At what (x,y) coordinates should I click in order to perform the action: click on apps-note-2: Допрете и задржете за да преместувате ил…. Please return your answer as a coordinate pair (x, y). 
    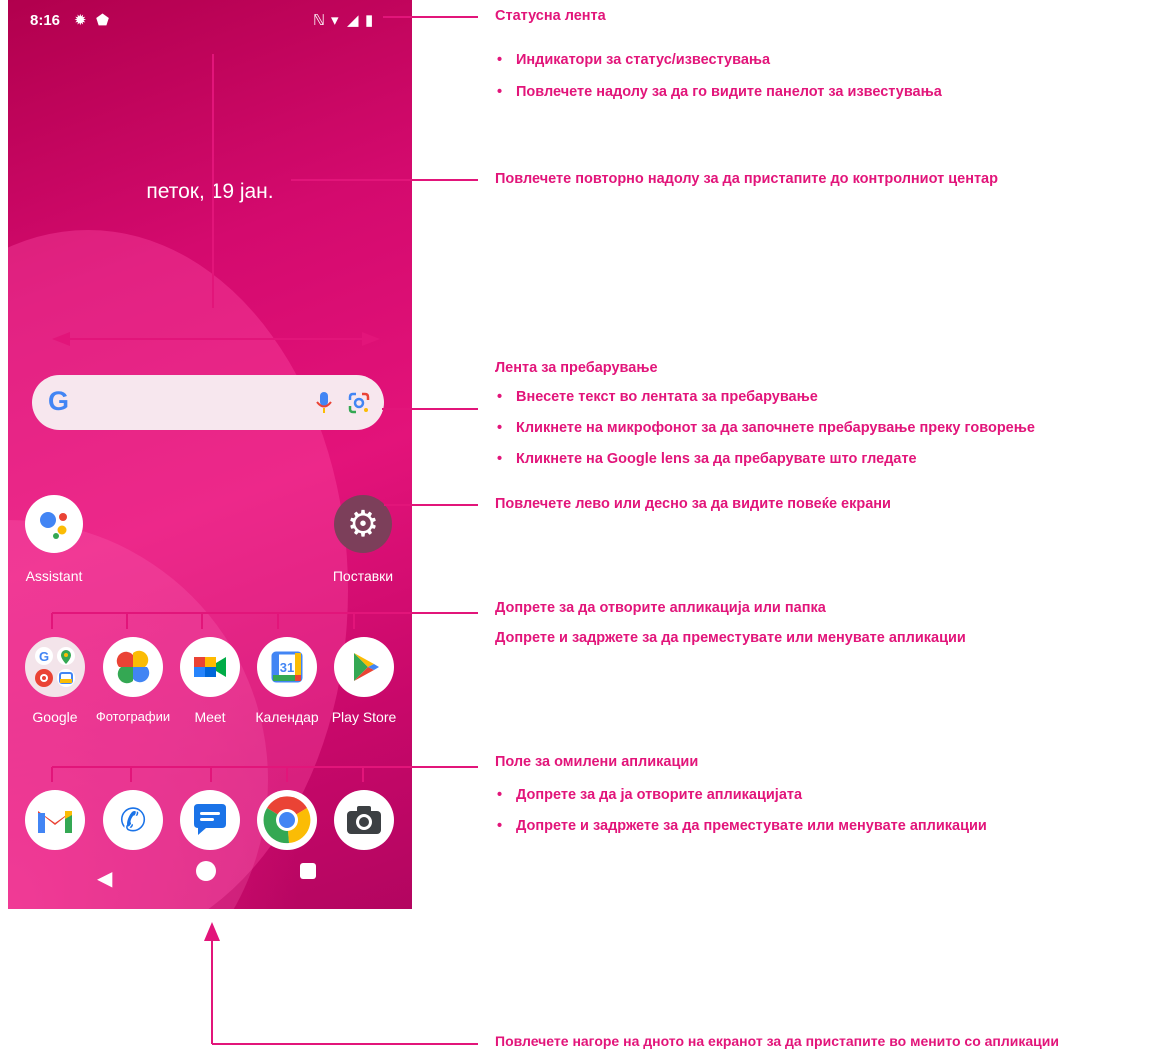
    Looking at the image, I should click on (730, 638).